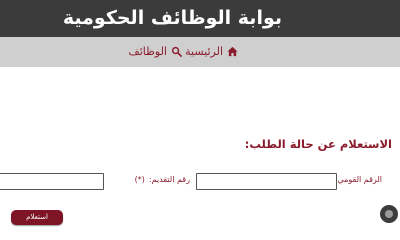 The height and width of the screenshot is (240, 400). What do you see at coordinates (358, 179) in the screenshot?
I see `national-id-label-text: الرقم القومي:` at bounding box center [358, 179].